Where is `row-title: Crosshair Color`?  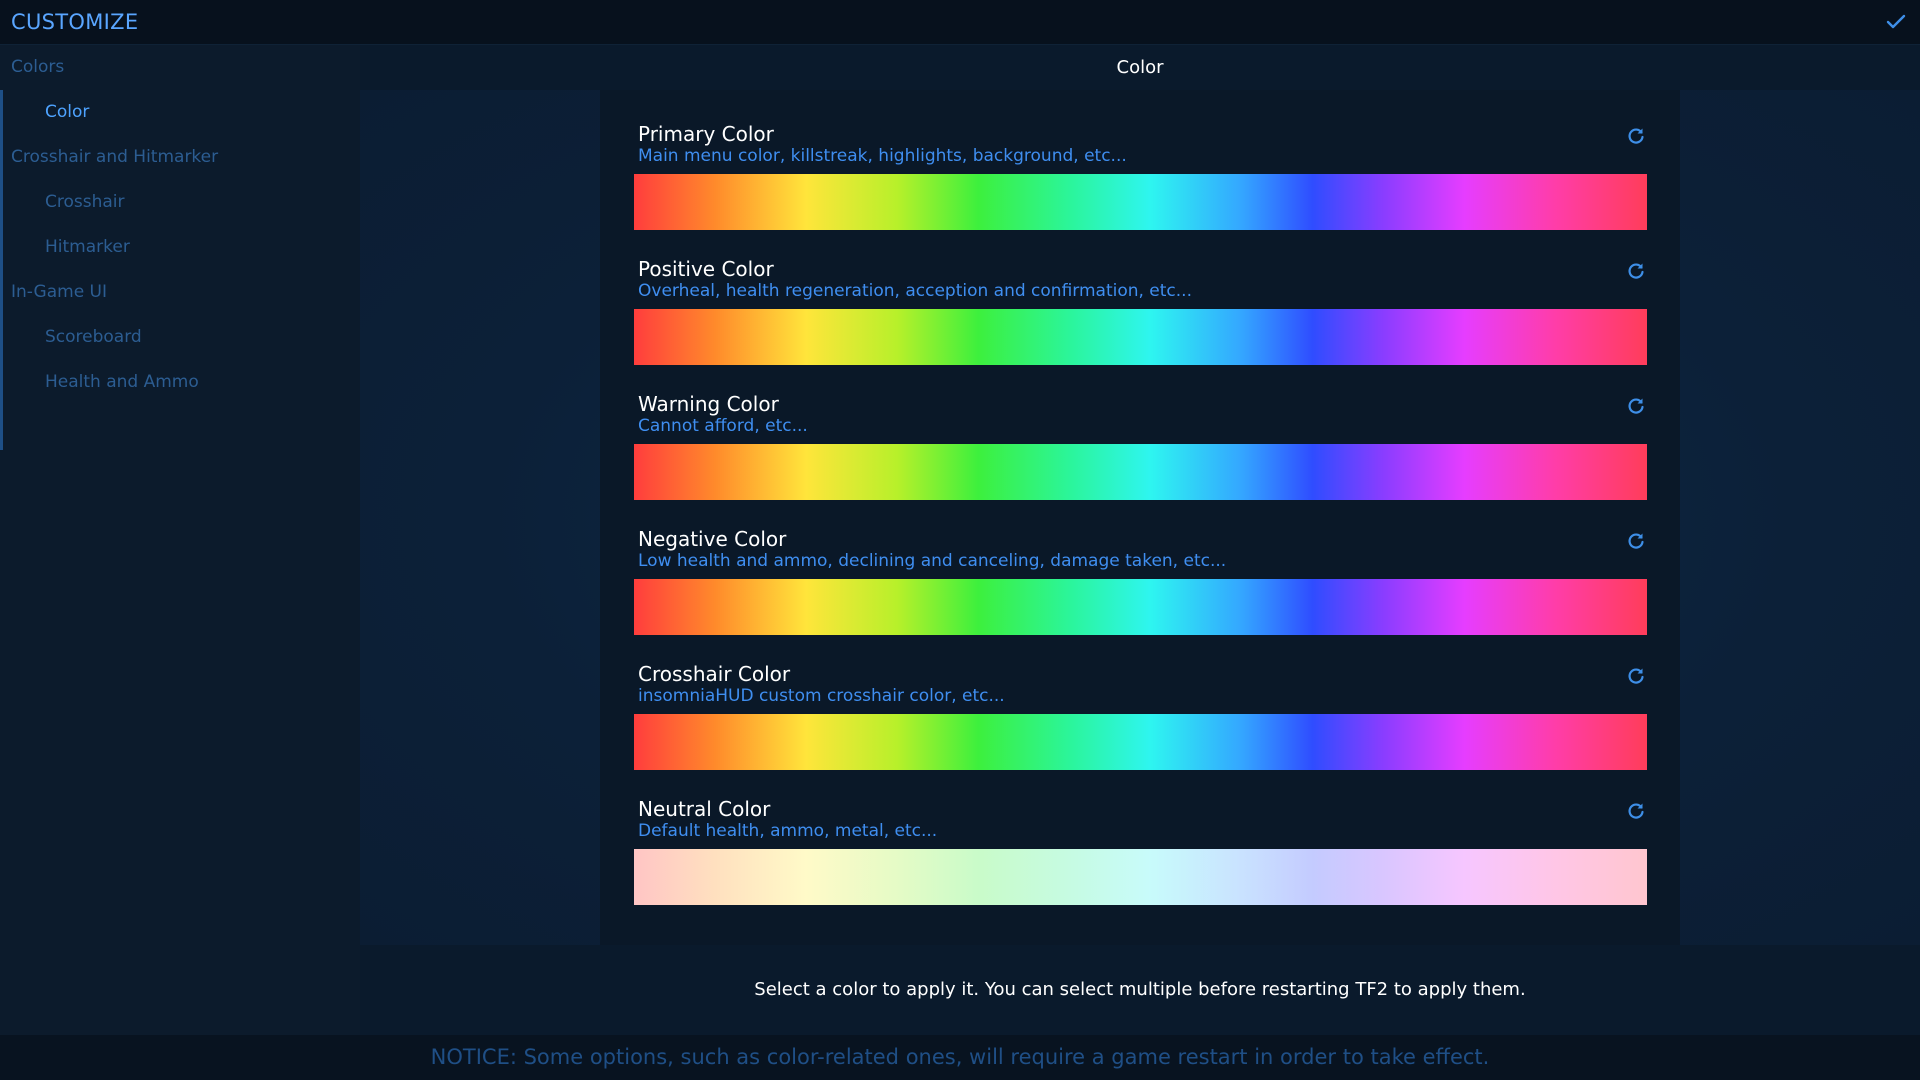
row-title: Crosshair Color is located at coordinates (714, 674).